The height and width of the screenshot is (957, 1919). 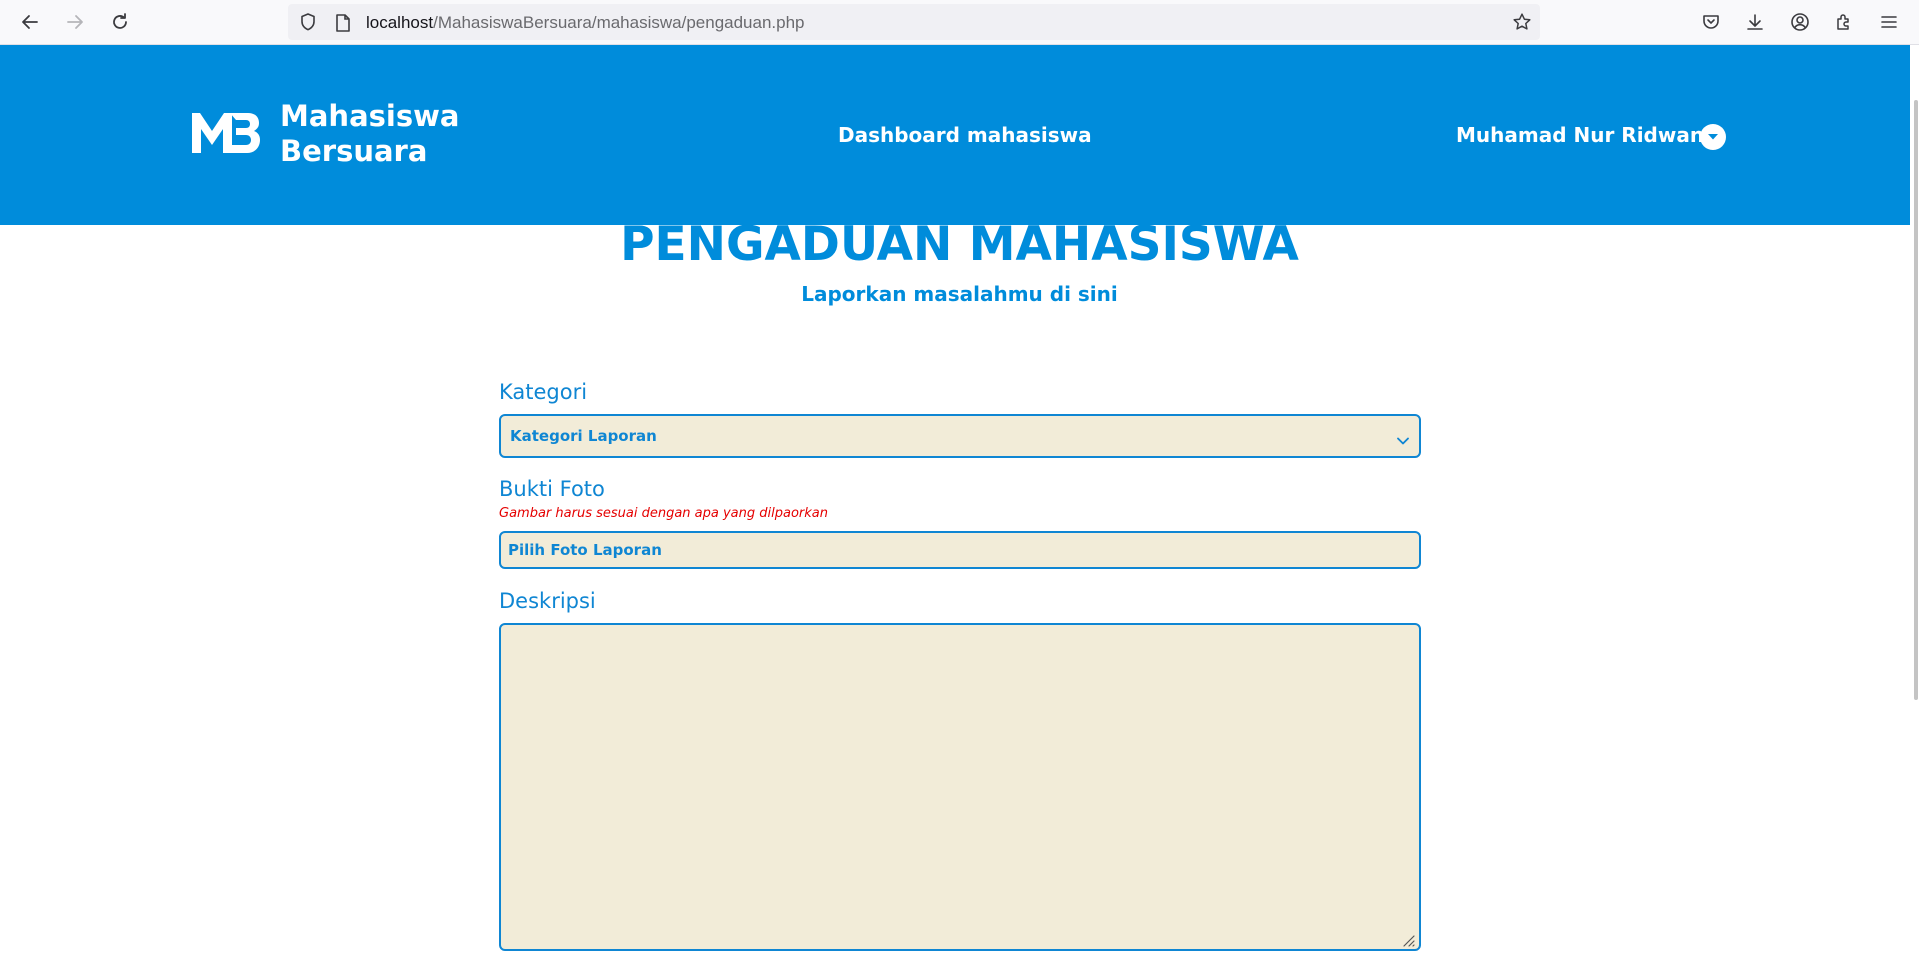 I want to click on kategori-select: Kategori Laporan, so click(x=960, y=436).